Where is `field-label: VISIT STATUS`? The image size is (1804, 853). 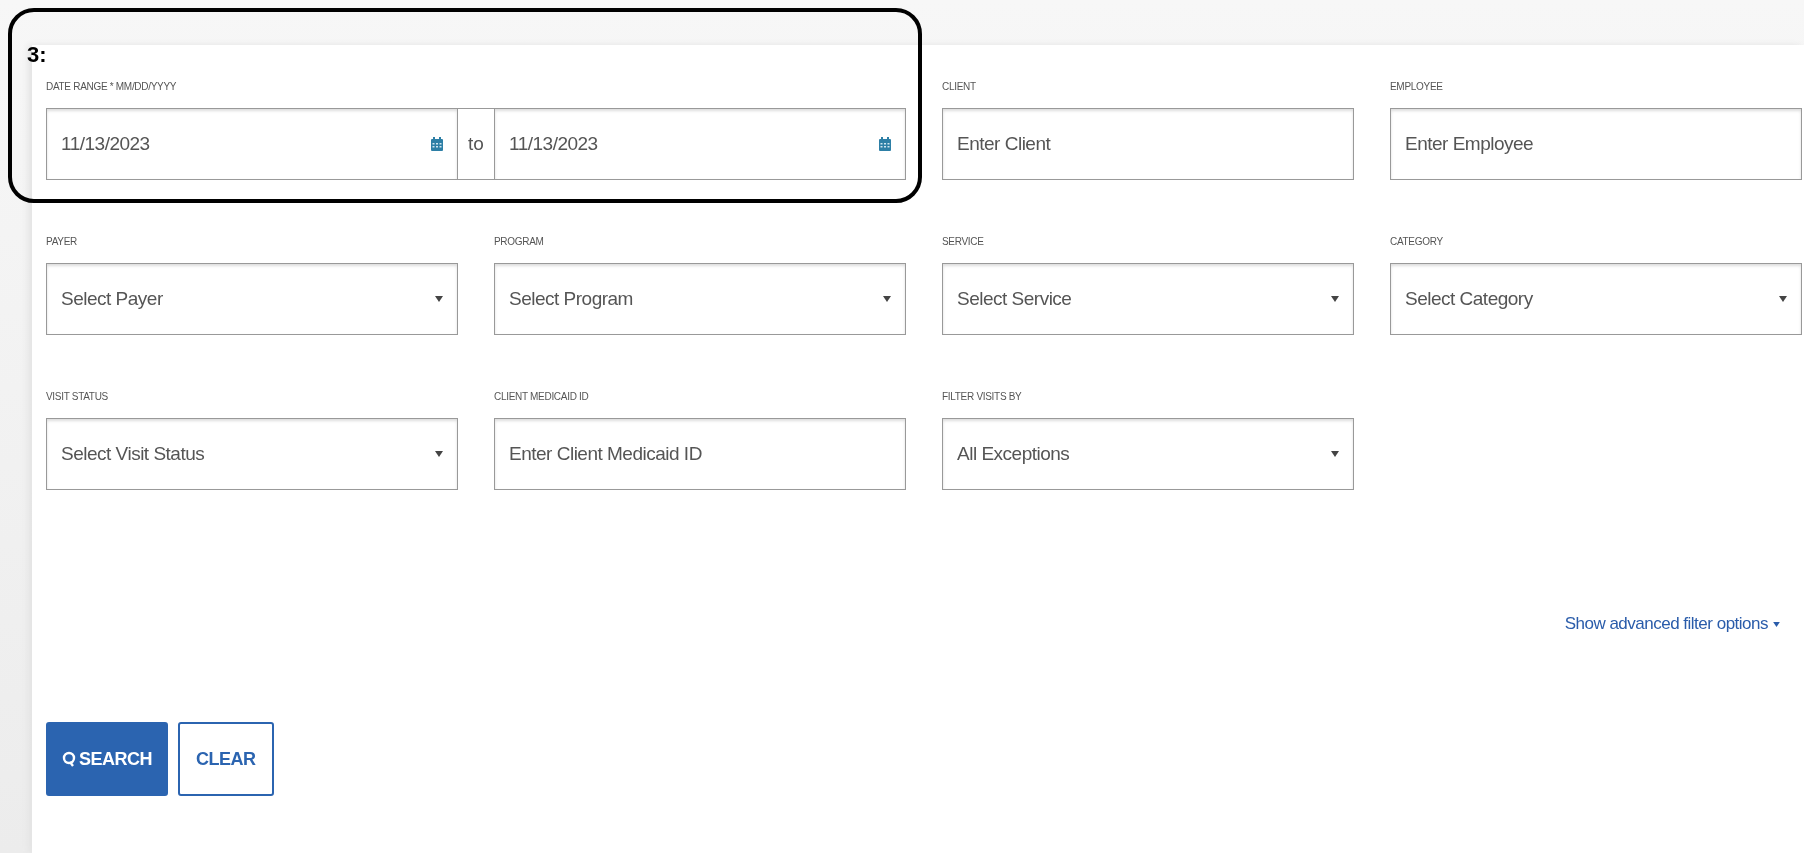
field-label: VISIT STATUS is located at coordinates (77, 396).